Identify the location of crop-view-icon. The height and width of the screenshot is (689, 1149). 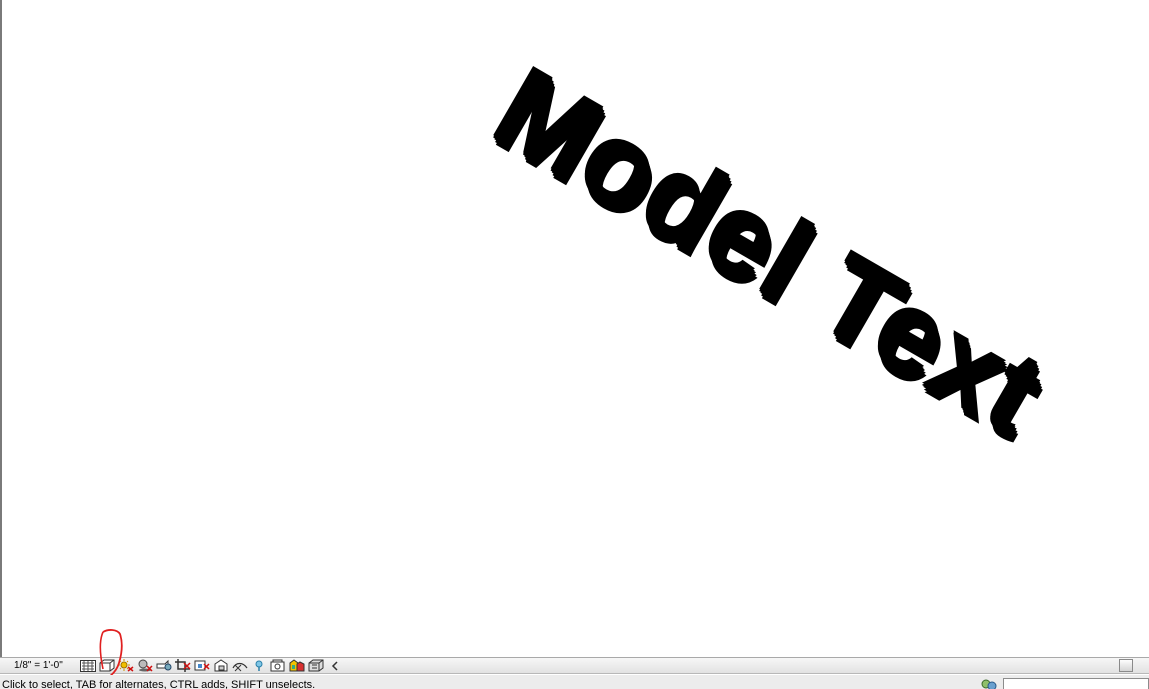
(182, 665).